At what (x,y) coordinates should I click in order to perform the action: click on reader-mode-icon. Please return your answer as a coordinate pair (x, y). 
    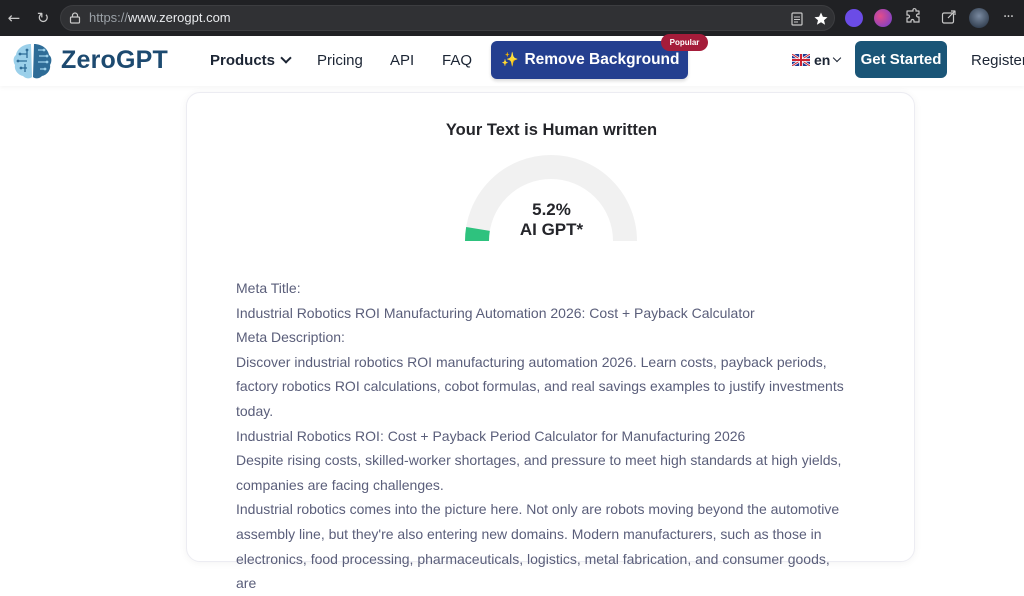
    Looking at the image, I should click on (797, 19).